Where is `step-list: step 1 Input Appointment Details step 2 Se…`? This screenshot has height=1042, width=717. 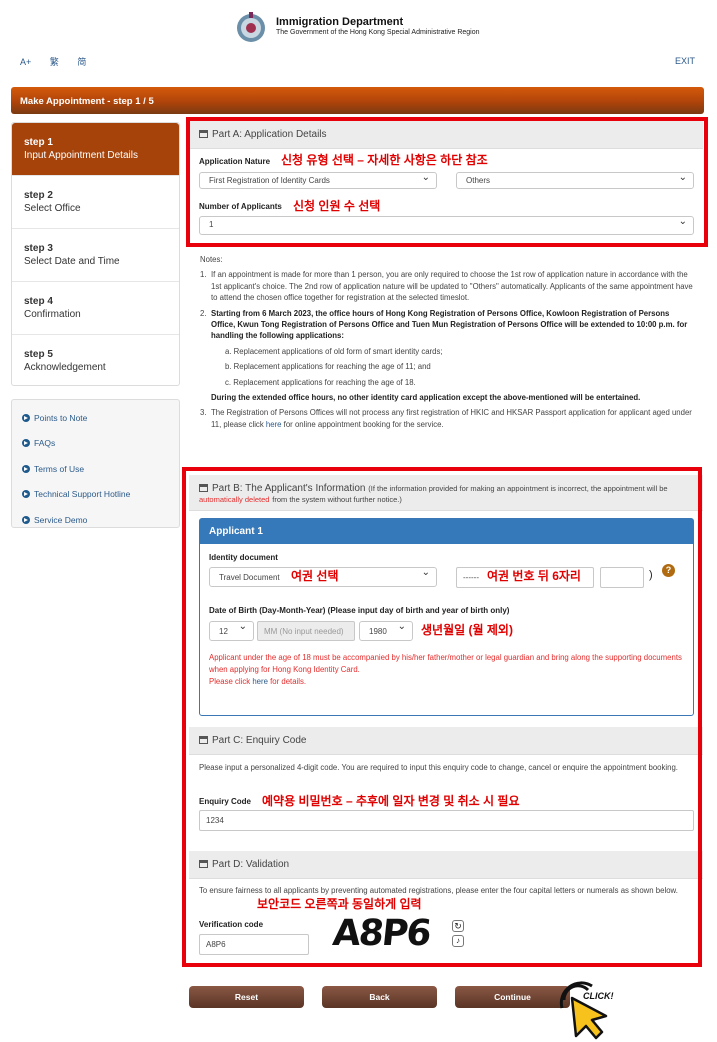 step-list: step 1 Input Appointment Details step 2 Se… is located at coordinates (95, 254).